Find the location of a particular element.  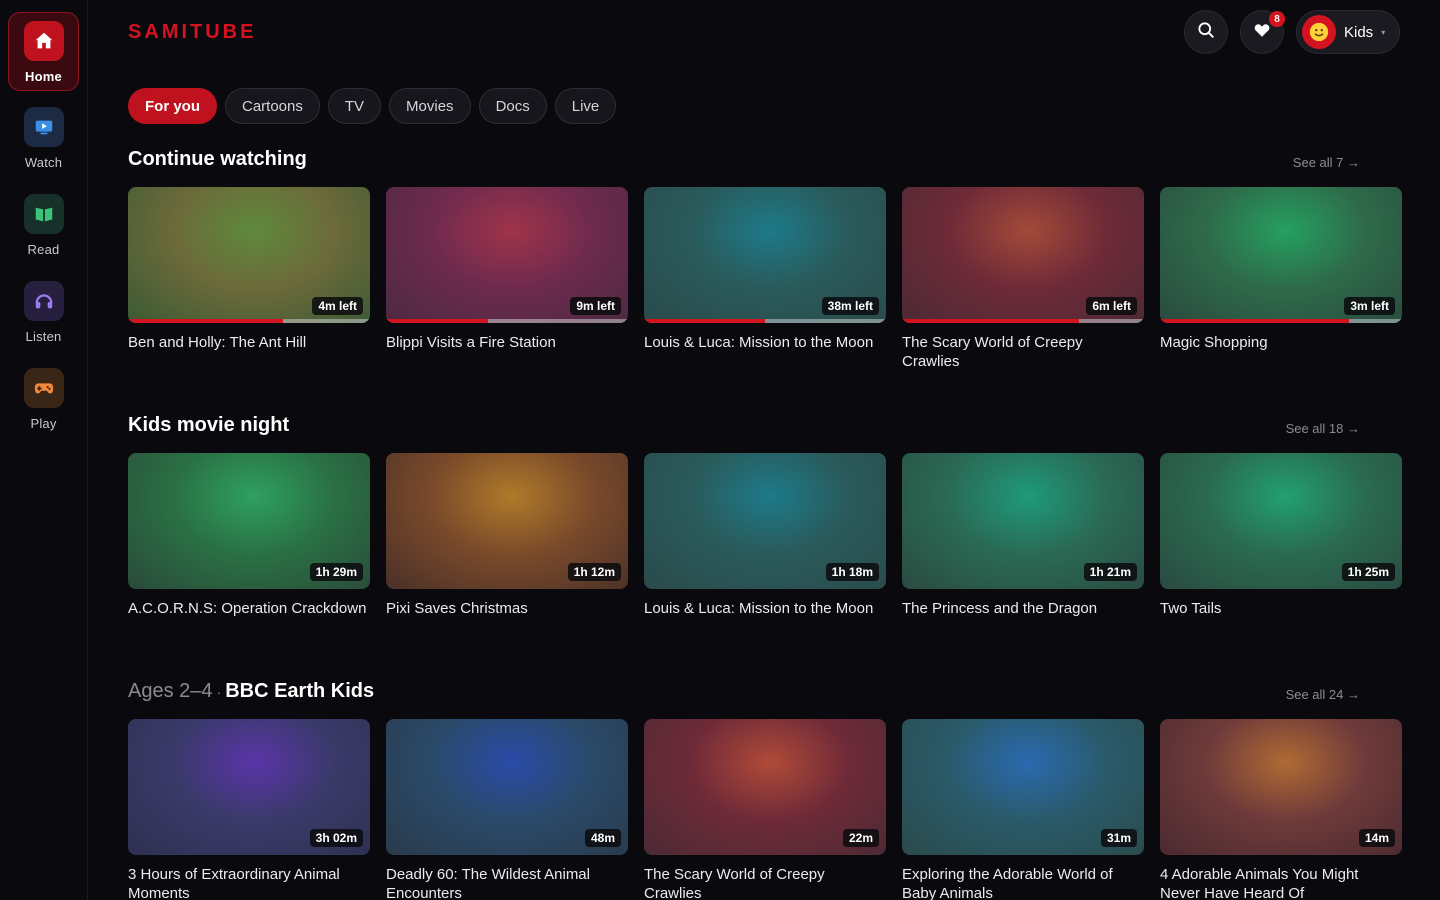

video-card: 1h 25m Two Tails is located at coordinates (1281, 535).